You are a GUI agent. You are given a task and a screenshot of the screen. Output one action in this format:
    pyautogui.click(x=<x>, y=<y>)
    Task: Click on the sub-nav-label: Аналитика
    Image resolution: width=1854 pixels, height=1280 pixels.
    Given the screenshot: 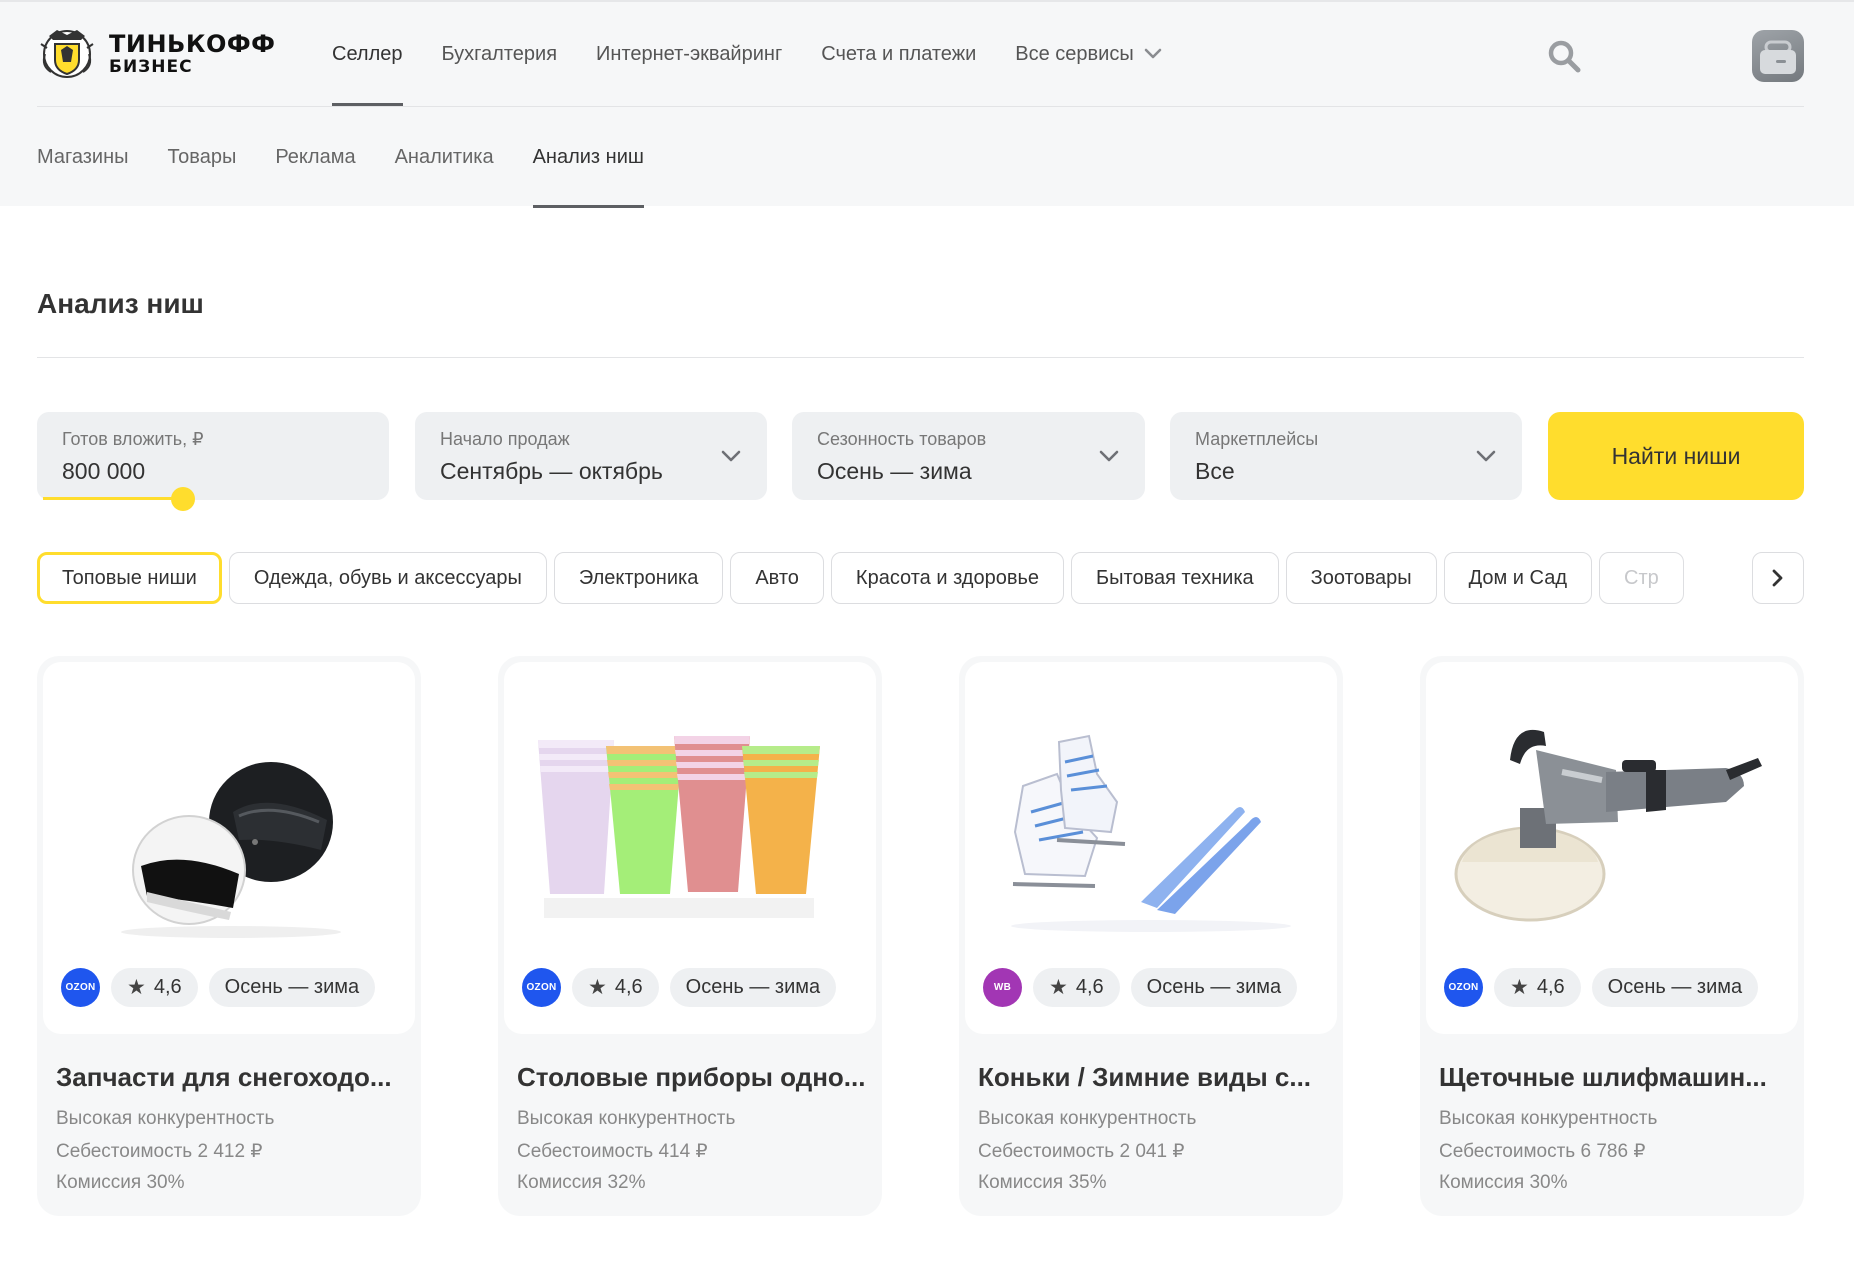 What is the action you would take?
    pyautogui.click(x=444, y=156)
    